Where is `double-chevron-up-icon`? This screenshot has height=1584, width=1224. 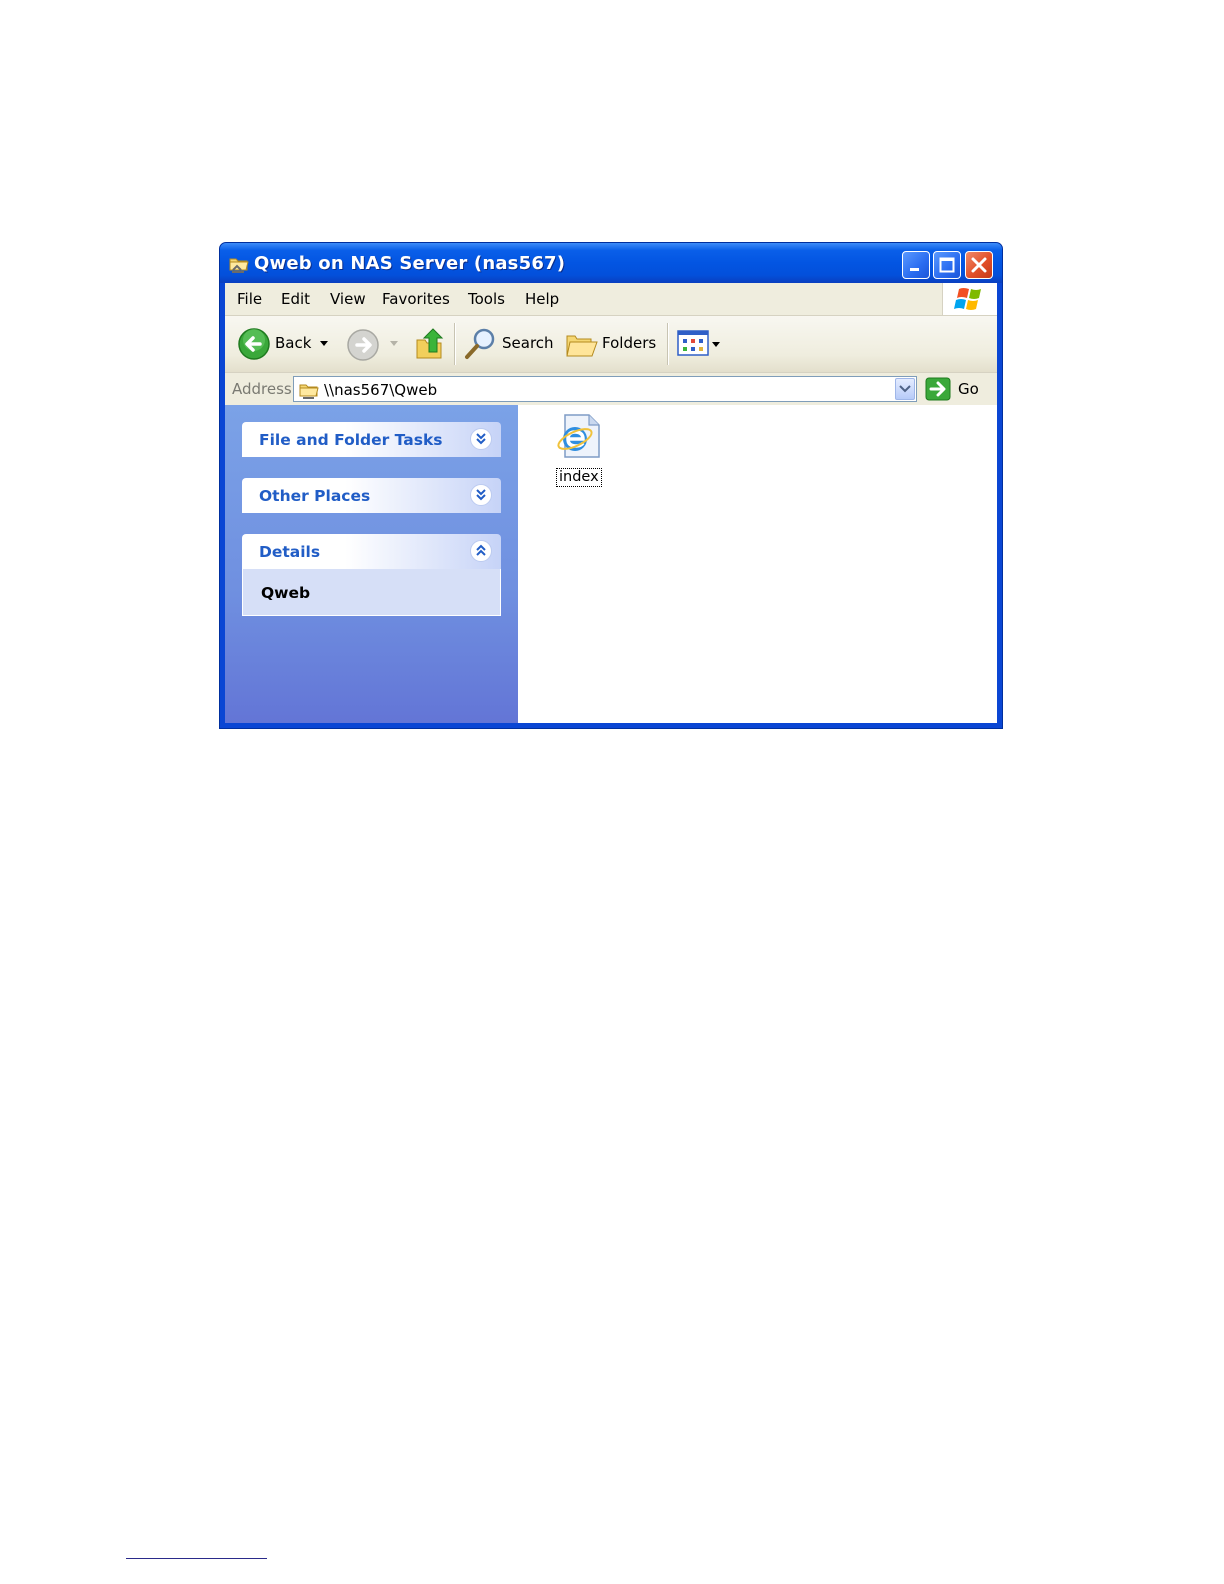
double-chevron-up-icon is located at coordinates (481, 550).